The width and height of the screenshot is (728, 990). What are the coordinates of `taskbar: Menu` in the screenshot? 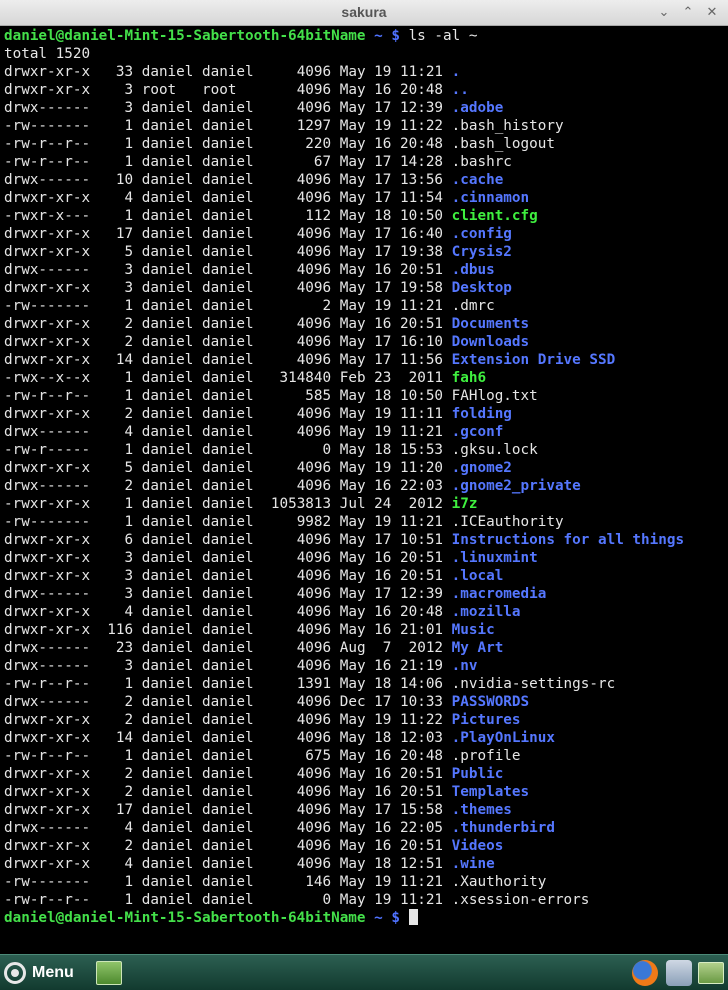 It's located at (364, 972).